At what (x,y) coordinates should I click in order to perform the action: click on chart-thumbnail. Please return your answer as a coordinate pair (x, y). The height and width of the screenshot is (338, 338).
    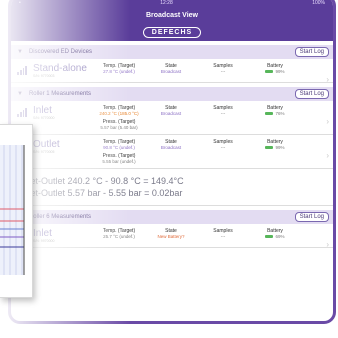
    Looking at the image, I should click on (16, 211).